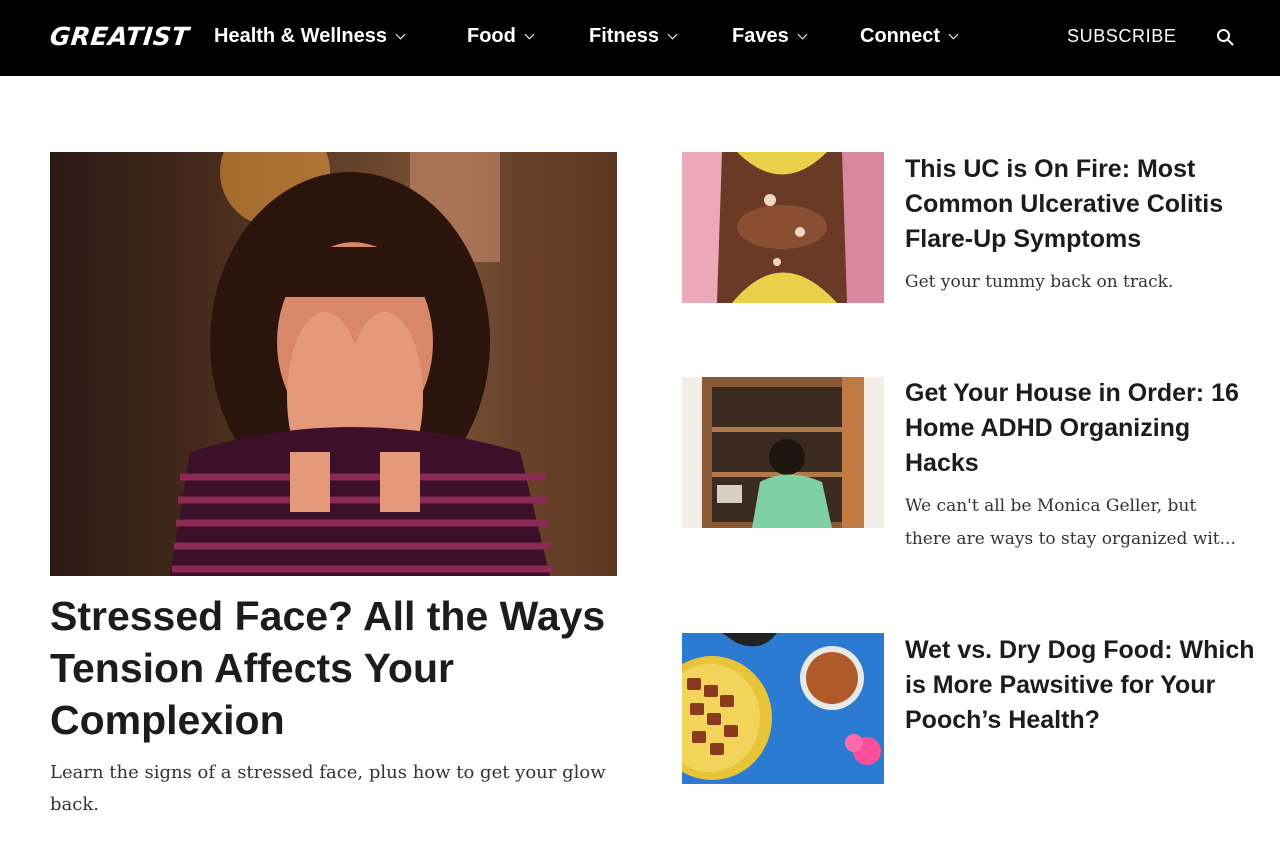 Image resolution: width=1280 pixels, height=841 pixels. Describe the element at coordinates (491, 36) in the screenshot. I see `nav-label: Food` at that location.